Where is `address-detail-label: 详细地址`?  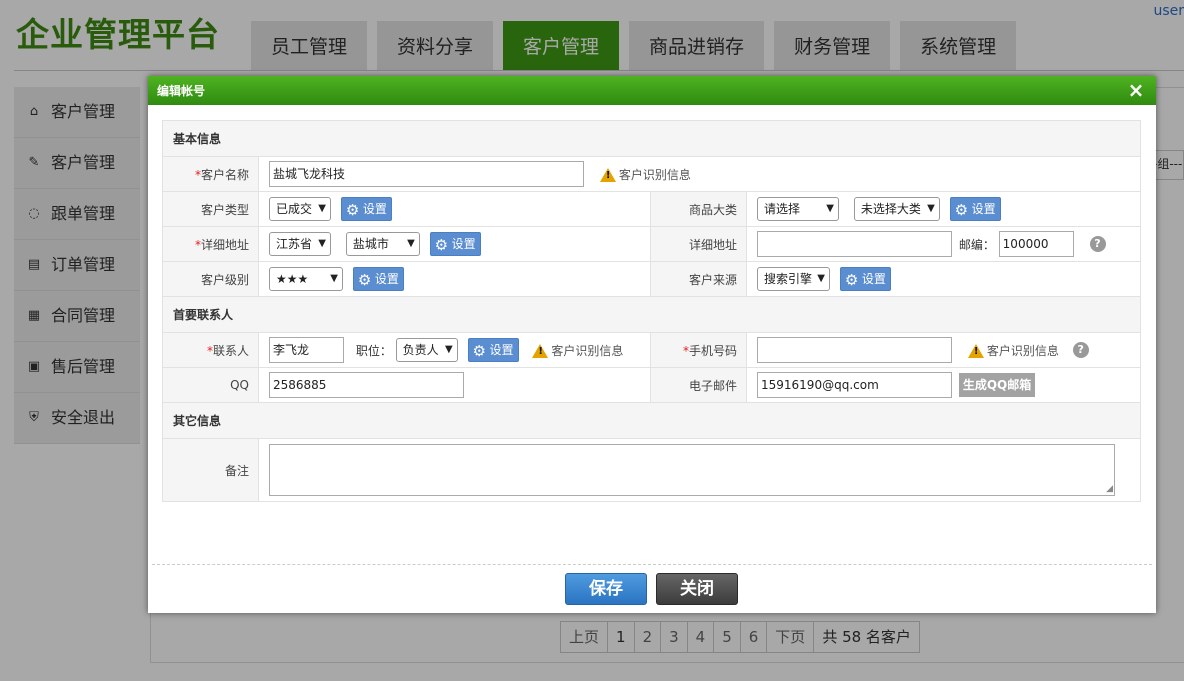 address-detail-label: 详细地址 is located at coordinates (698, 244).